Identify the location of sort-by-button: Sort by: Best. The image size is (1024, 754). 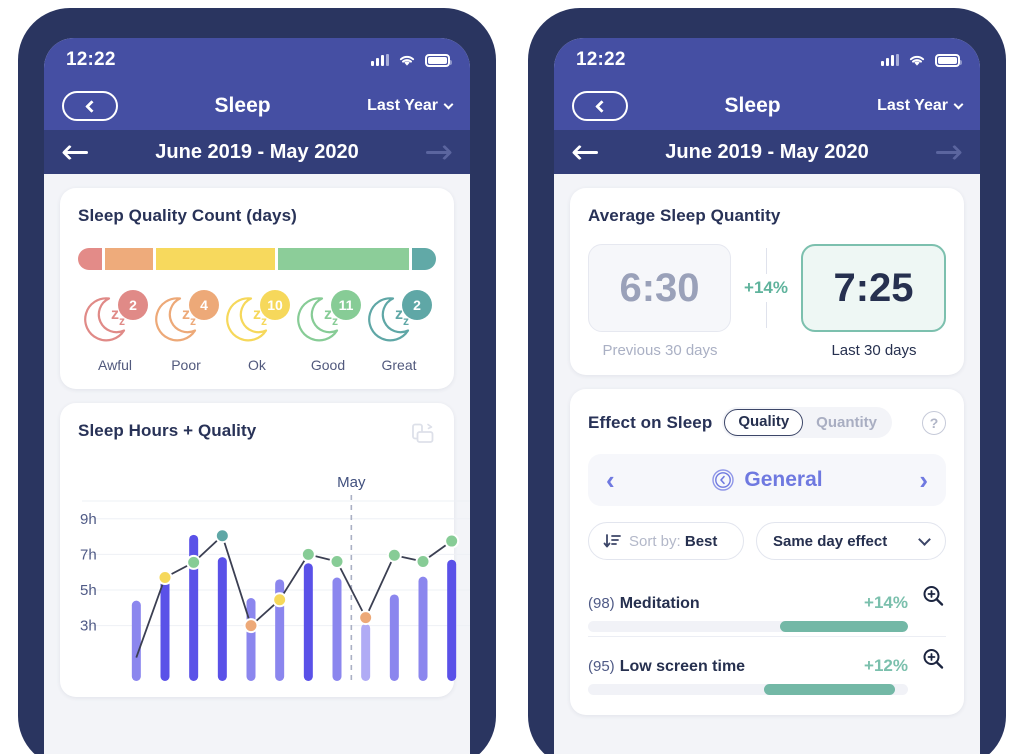
(666, 541).